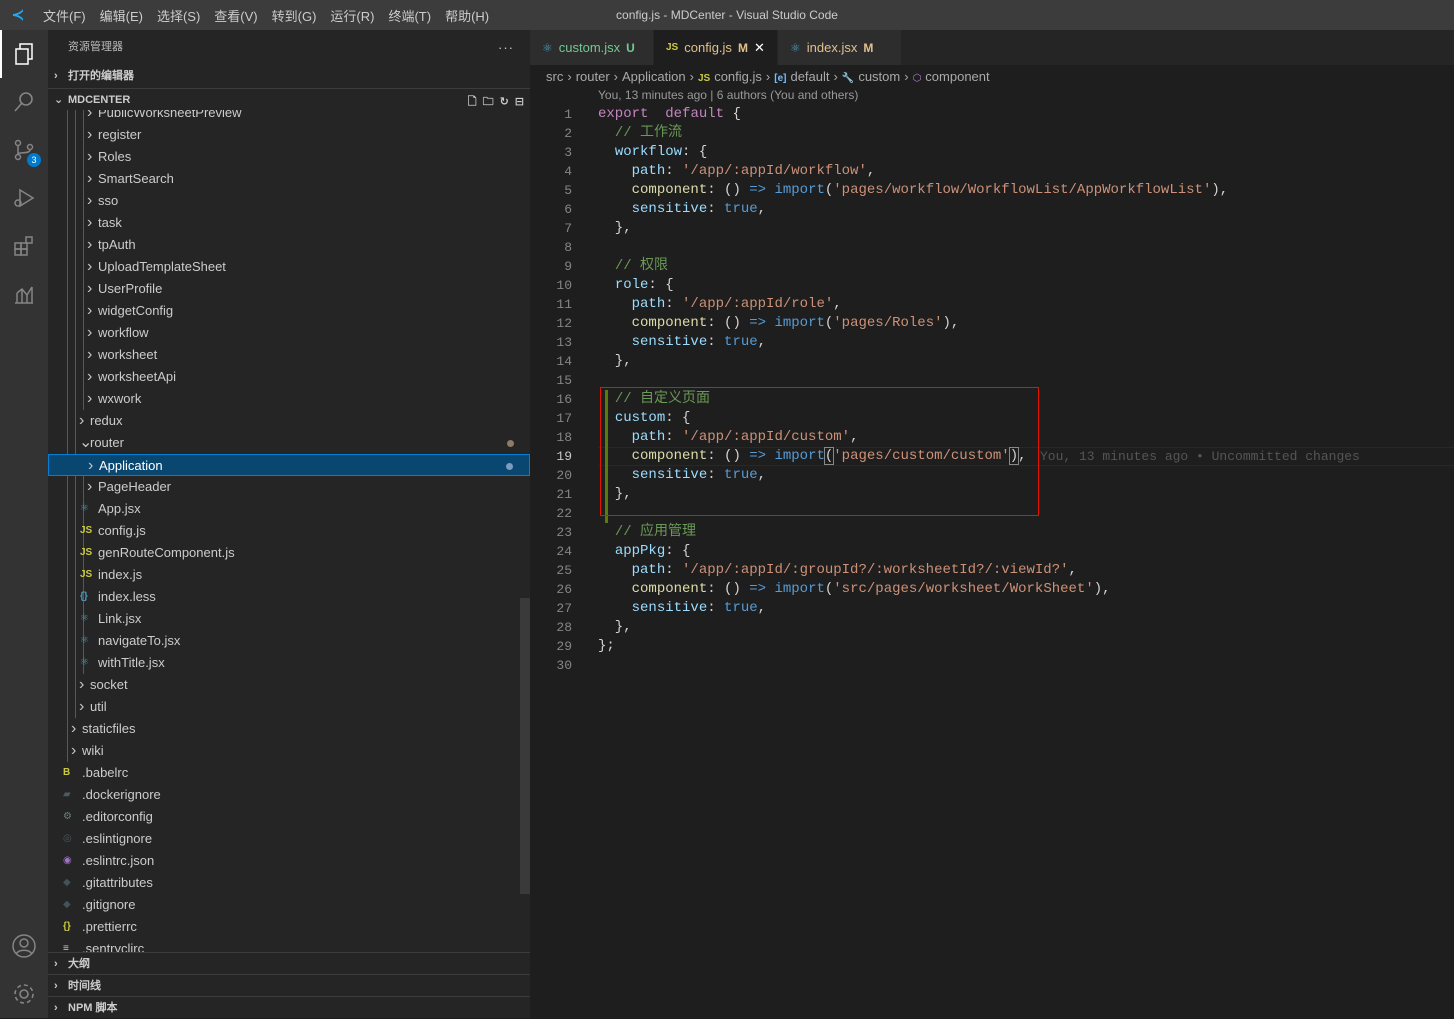  I want to click on settings-gear-icon, so click(24, 994).